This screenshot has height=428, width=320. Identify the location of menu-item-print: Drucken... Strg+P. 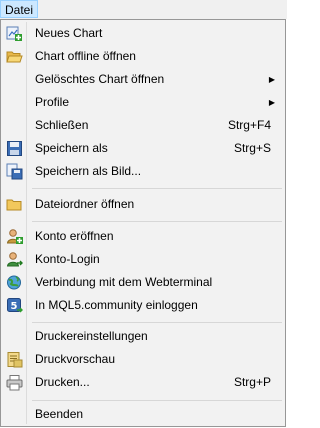
(143, 382).